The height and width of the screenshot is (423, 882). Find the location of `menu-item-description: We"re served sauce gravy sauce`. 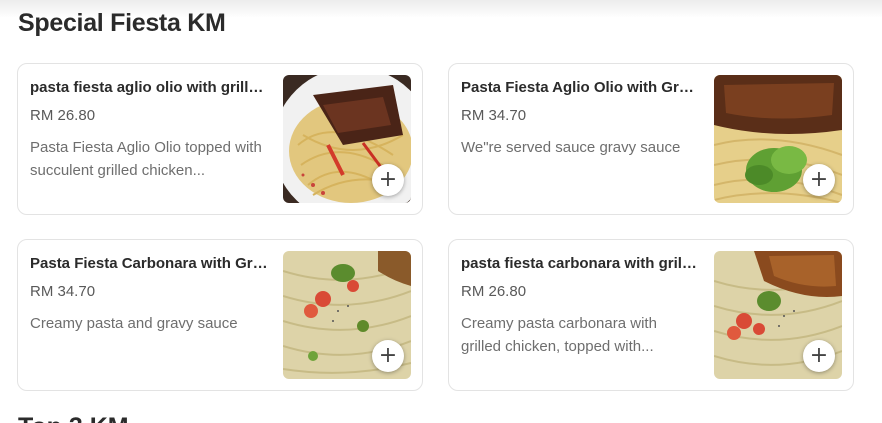

menu-item-description: We"re served sauce gravy sauce is located at coordinates (571, 147).